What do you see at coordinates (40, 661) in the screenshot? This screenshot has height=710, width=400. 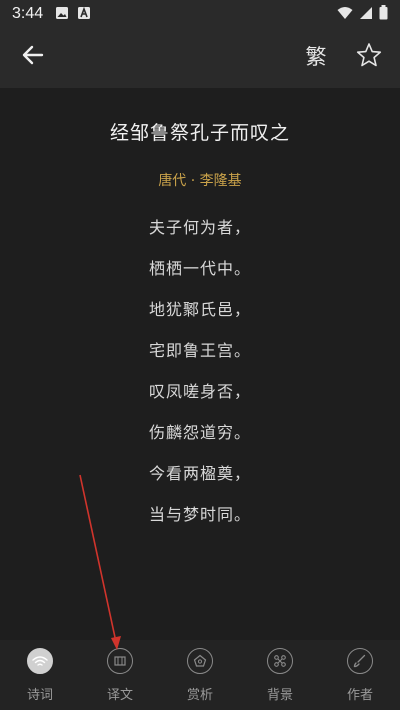 I see `poem-icon` at bounding box center [40, 661].